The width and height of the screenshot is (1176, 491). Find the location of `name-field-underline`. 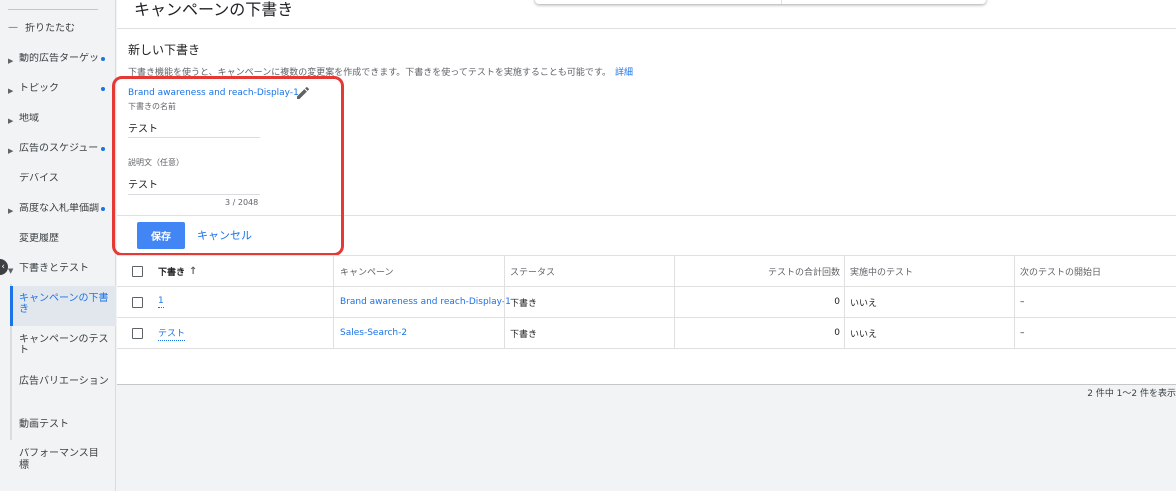

name-field-underline is located at coordinates (194, 137).